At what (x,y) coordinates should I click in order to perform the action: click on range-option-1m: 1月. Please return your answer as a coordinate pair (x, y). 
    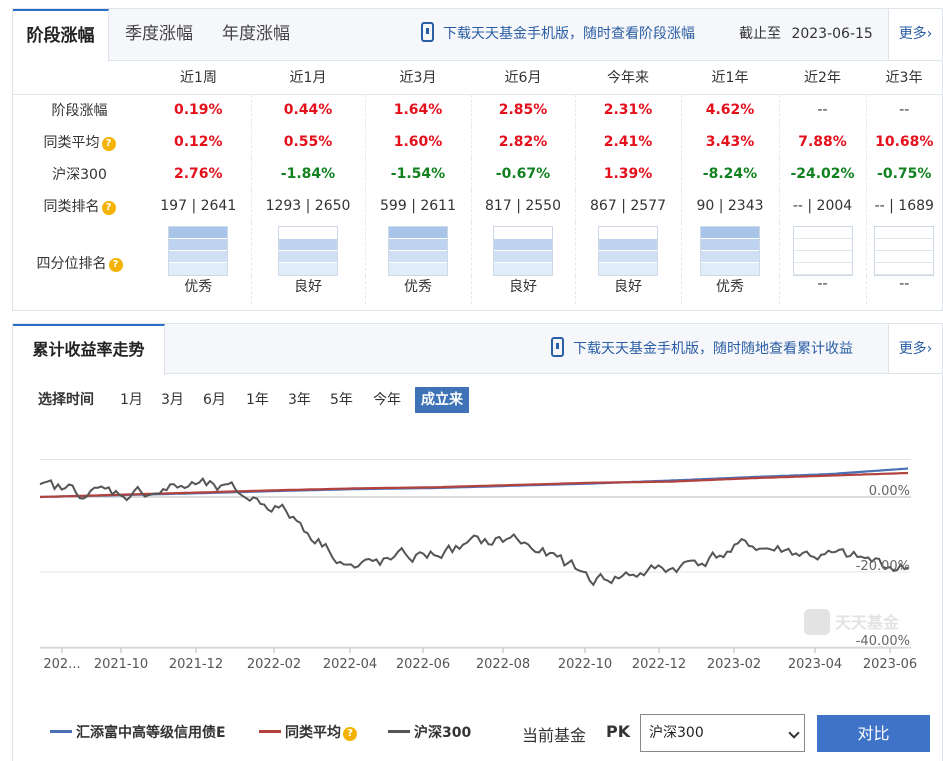
    Looking at the image, I should click on (131, 400).